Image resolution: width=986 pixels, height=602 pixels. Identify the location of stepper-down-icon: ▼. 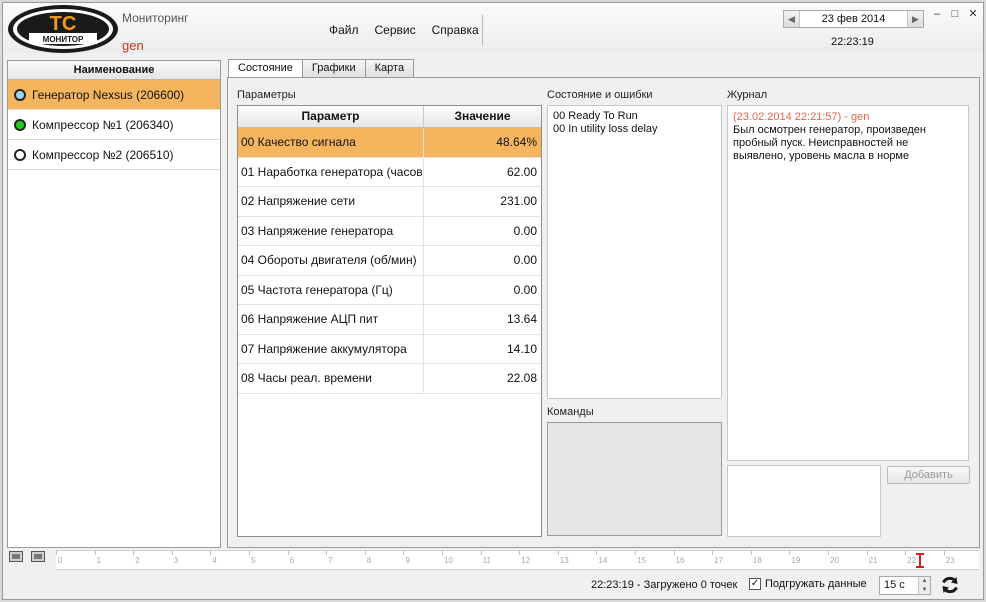
(924, 589).